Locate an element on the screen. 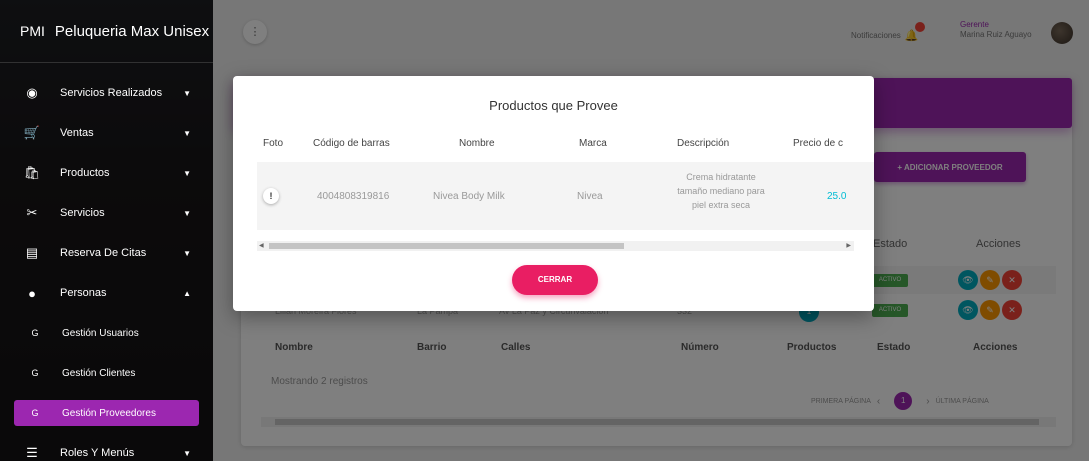  sidebar-item-ventas: 🛒 Ventas ▼ is located at coordinates (106, 133).